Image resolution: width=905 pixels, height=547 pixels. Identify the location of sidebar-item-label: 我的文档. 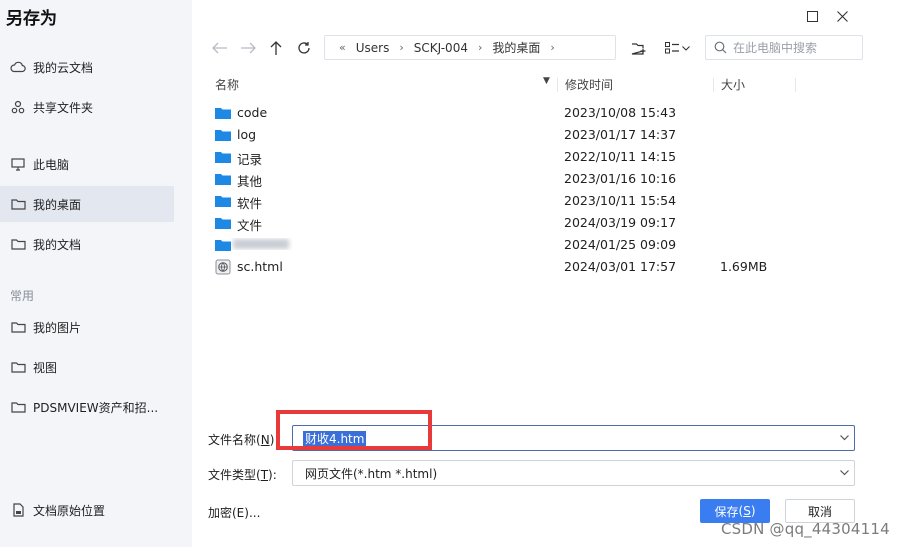
(57, 244).